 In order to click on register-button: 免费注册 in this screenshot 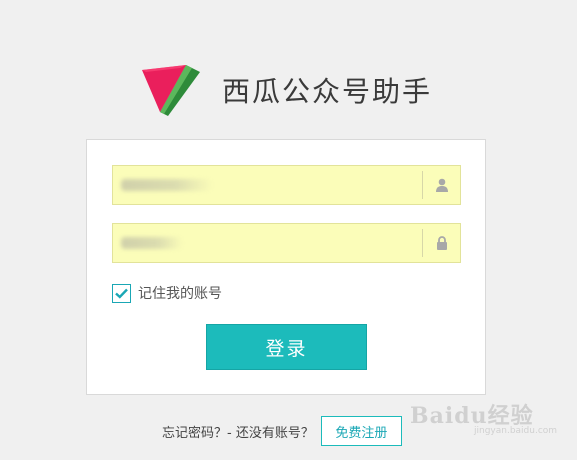, I will do `click(361, 431)`.